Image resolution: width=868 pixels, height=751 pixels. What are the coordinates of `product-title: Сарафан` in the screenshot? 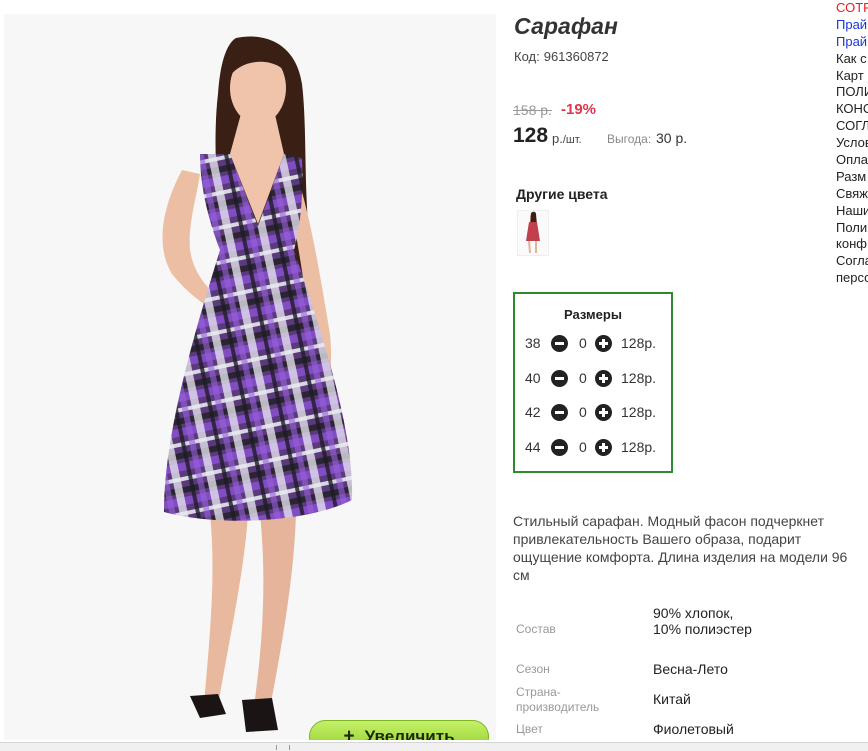 It's located at (566, 26).